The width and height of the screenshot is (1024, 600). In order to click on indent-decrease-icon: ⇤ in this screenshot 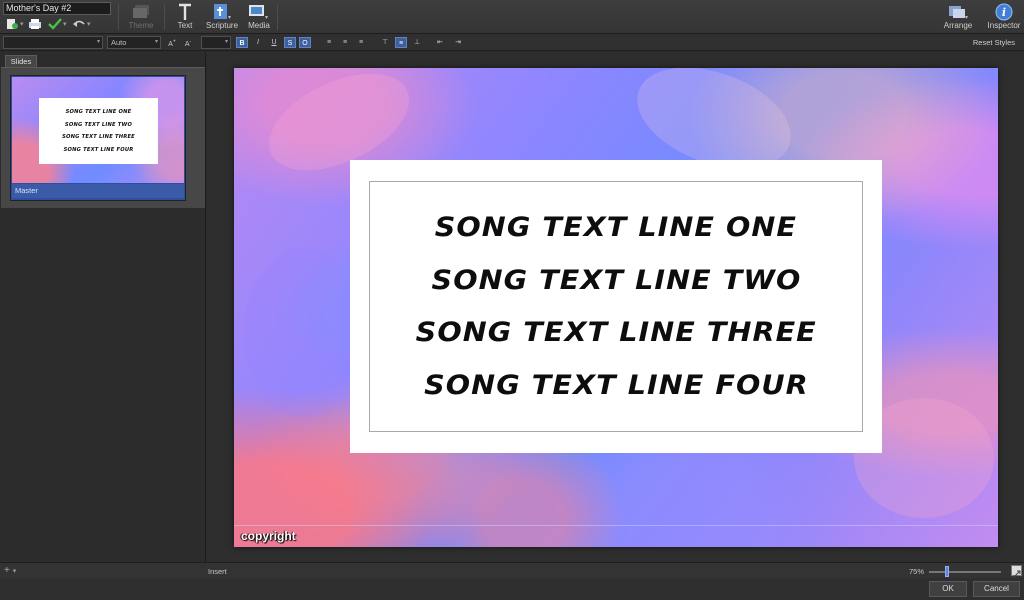, I will do `click(440, 42)`.